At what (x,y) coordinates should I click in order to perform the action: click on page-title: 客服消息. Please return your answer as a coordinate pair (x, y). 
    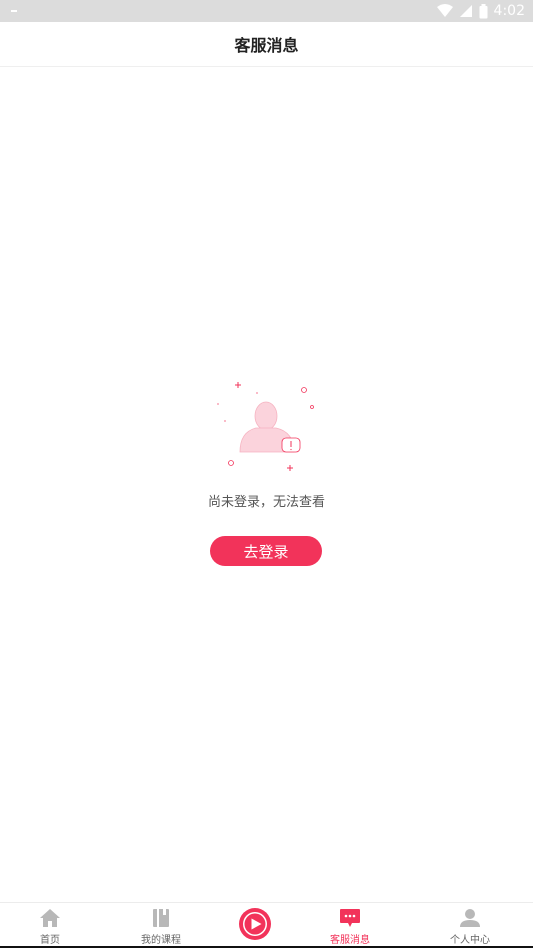
    Looking at the image, I should click on (266, 45).